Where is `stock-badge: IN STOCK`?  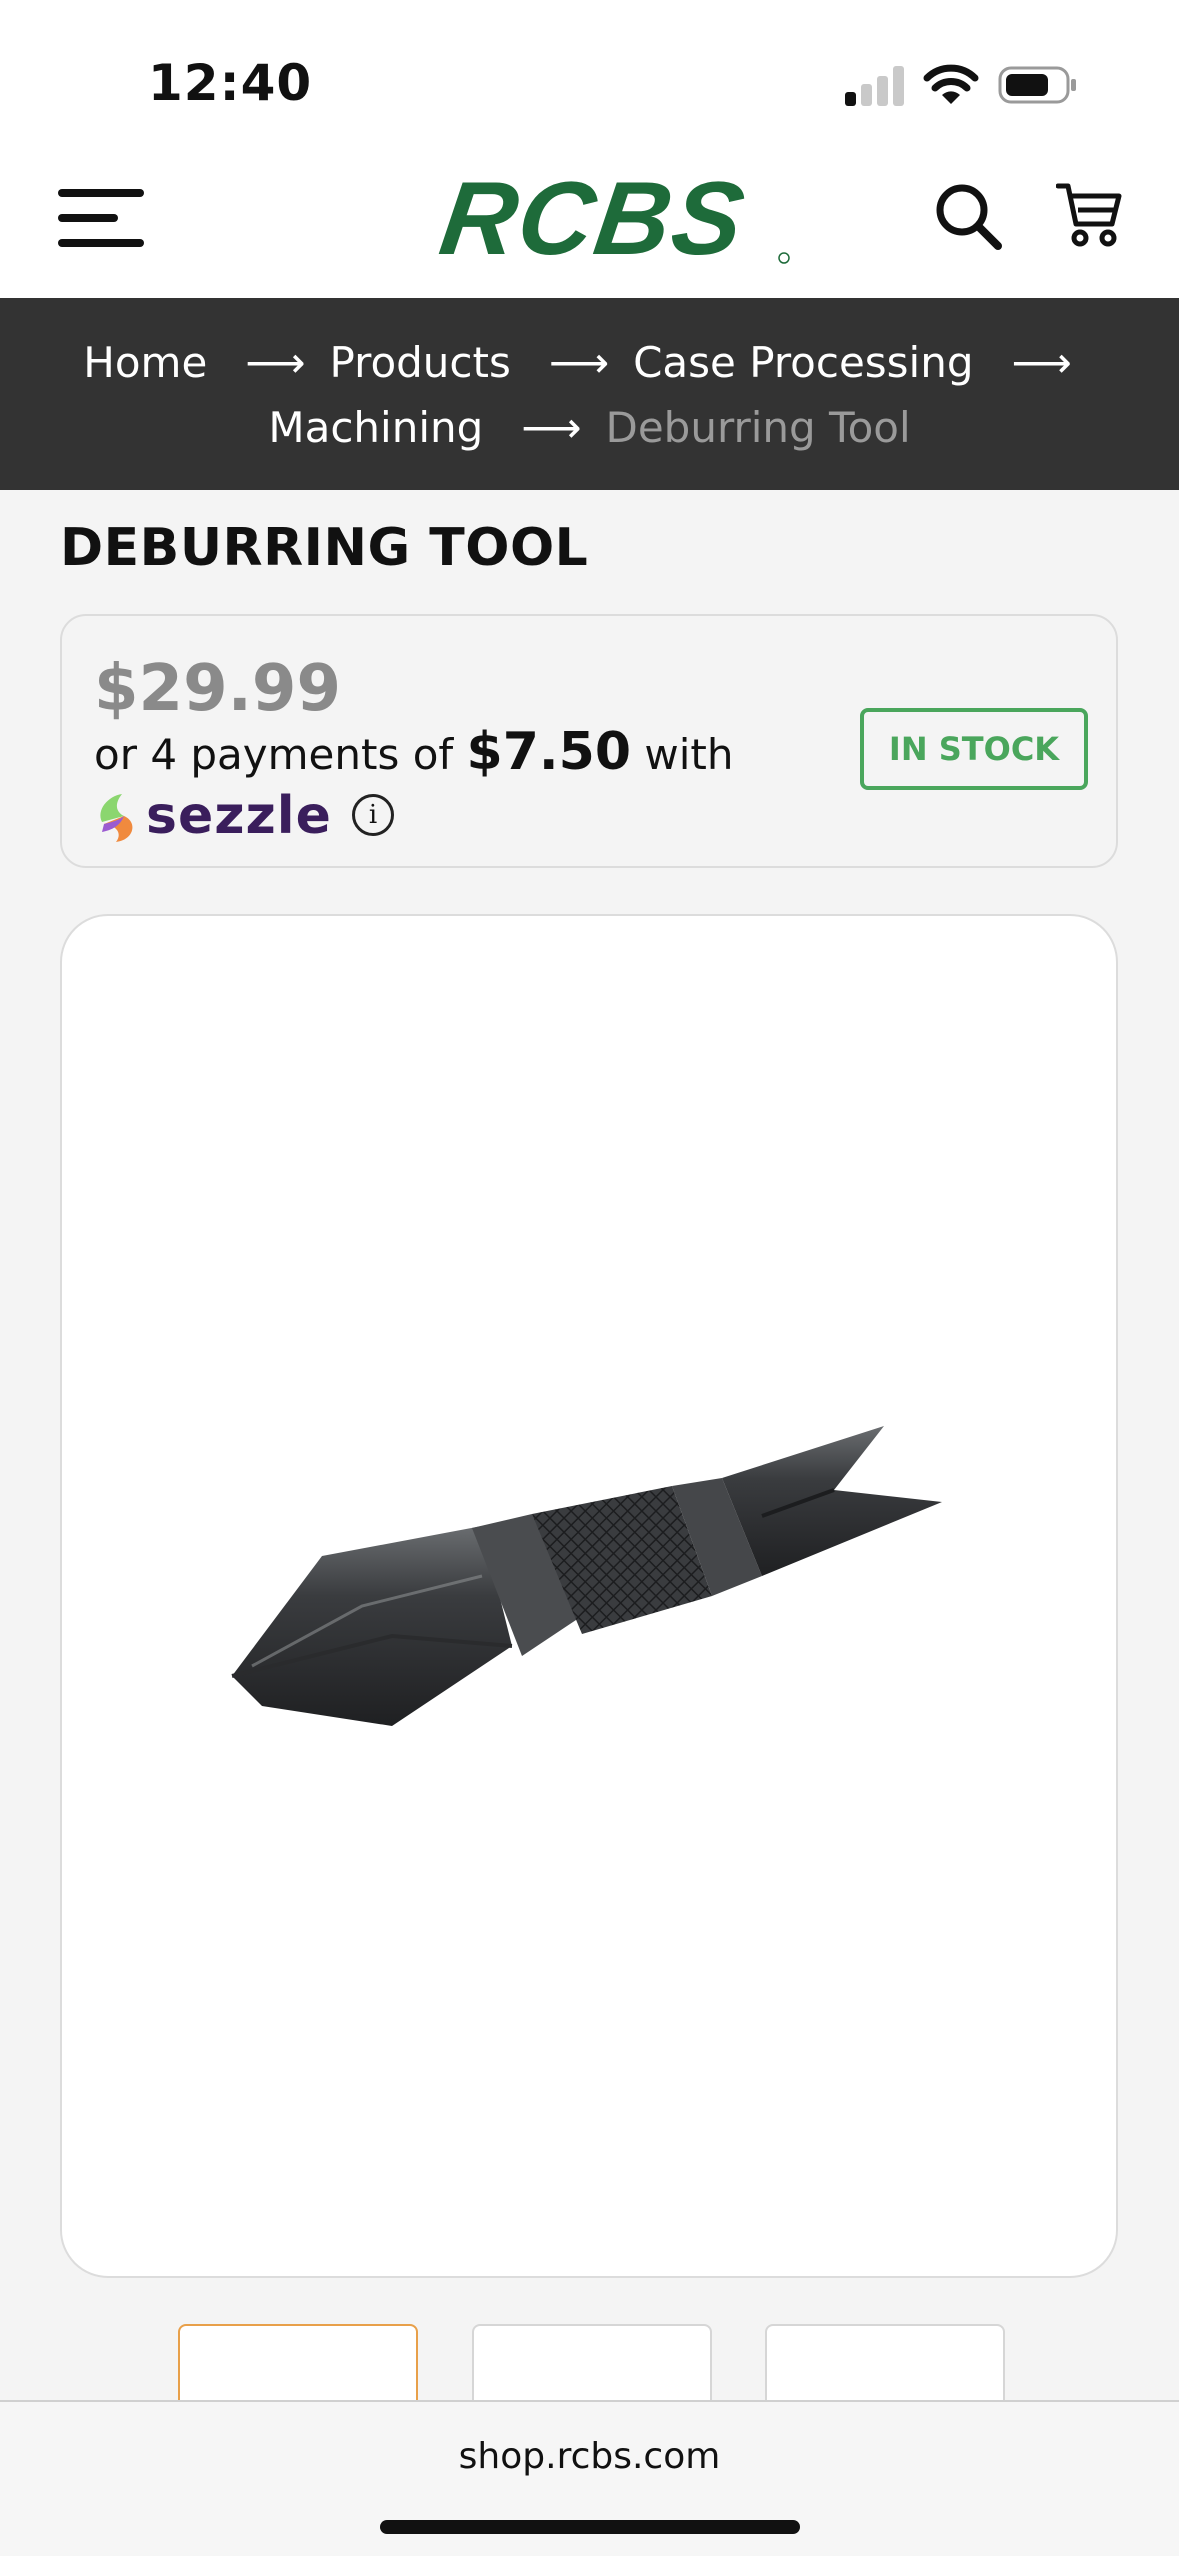 stock-badge: IN STOCK is located at coordinates (974, 749).